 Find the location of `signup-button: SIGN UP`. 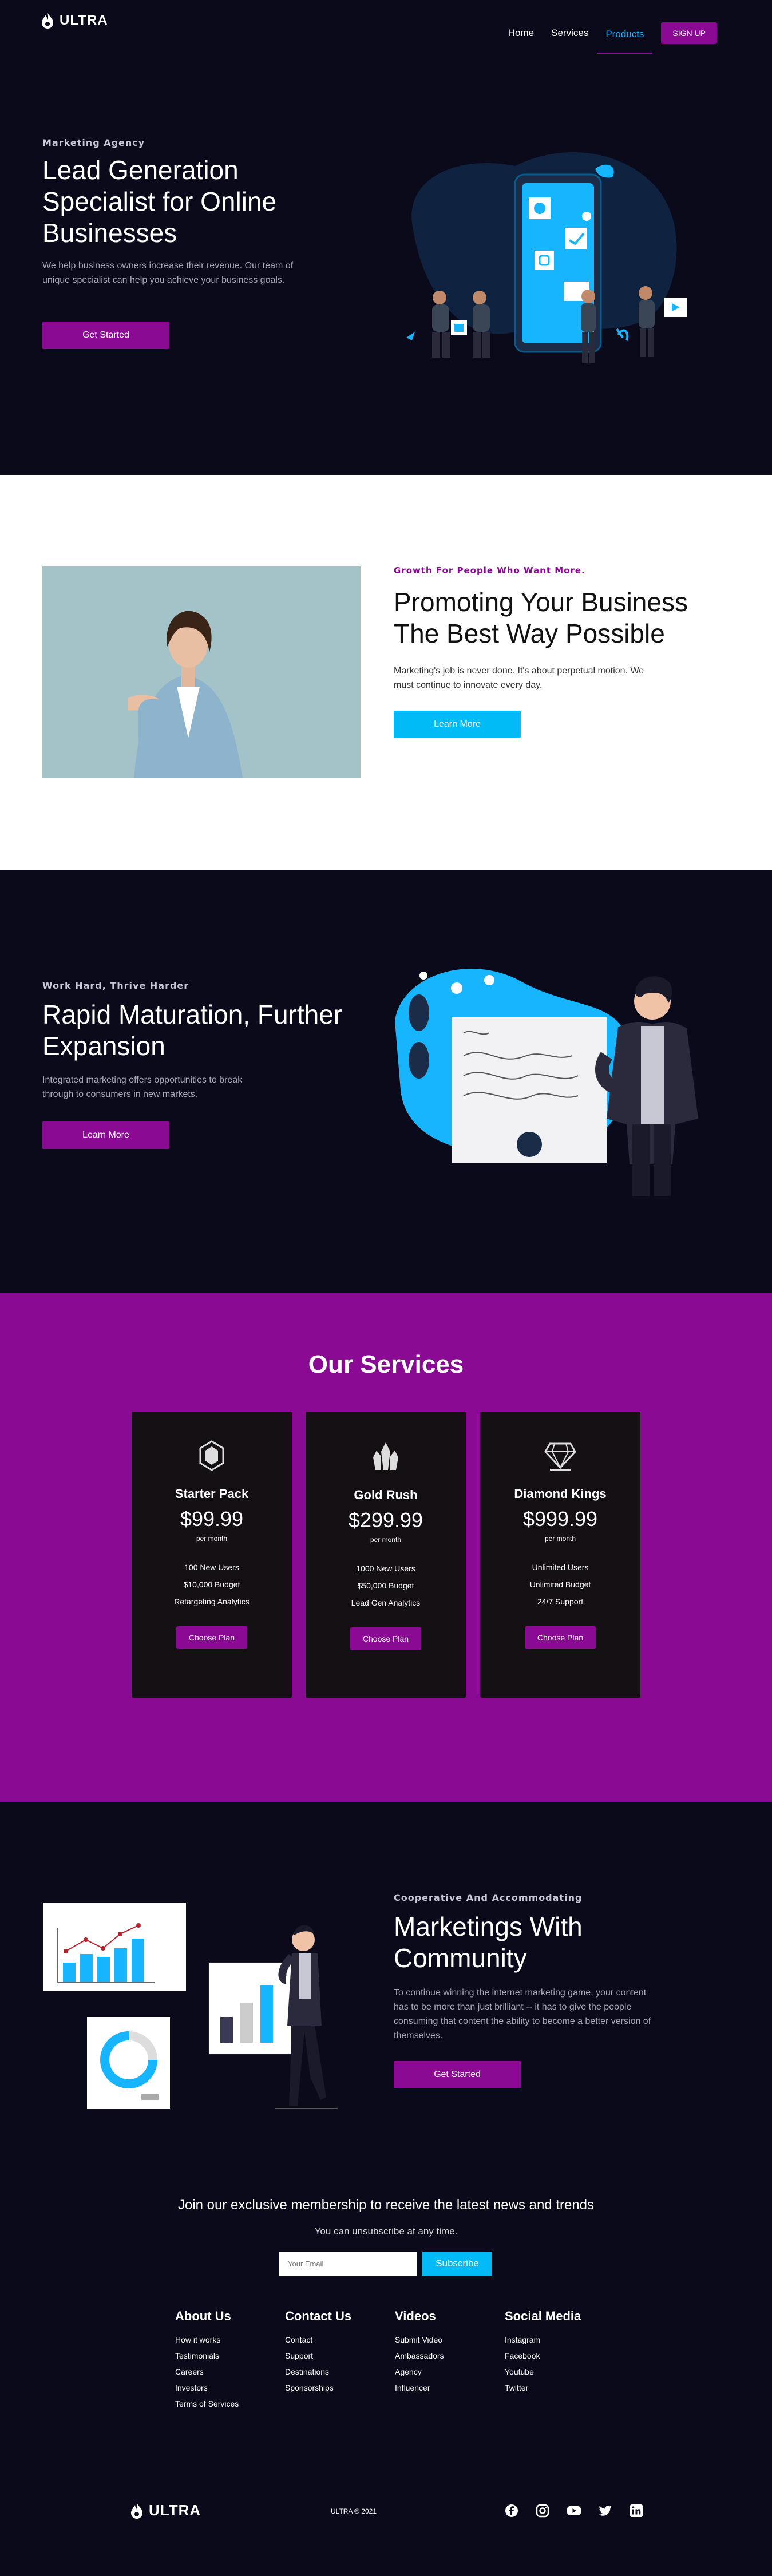

signup-button: SIGN UP is located at coordinates (689, 33).